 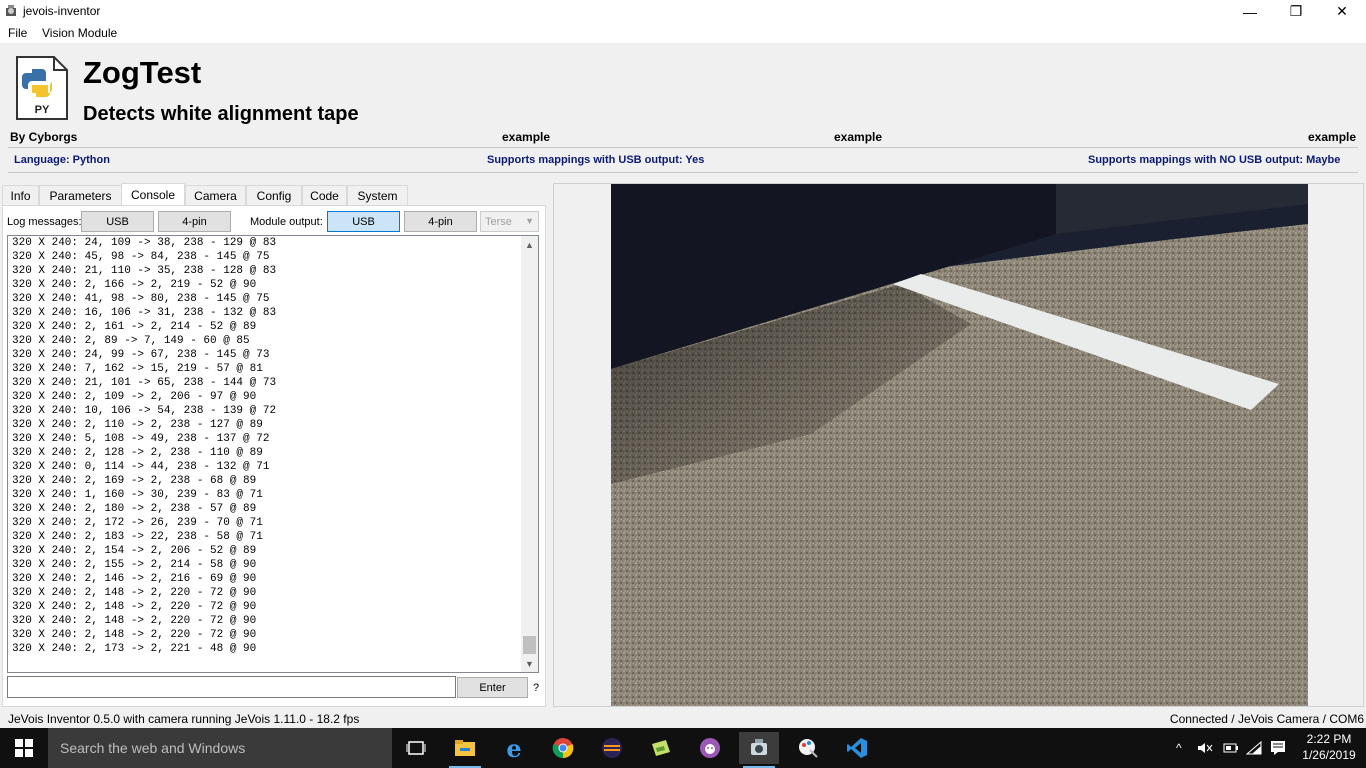 I want to click on console-line: 320 X 240: 5, 108 -> 49, 238 - 137 @ 72, so click(x=141, y=439).